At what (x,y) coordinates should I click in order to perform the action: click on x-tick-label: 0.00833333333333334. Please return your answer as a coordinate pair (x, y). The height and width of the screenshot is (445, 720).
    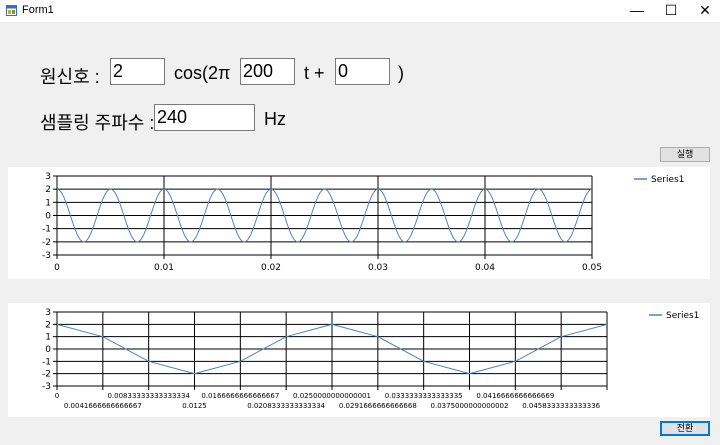
    Looking at the image, I should click on (148, 396).